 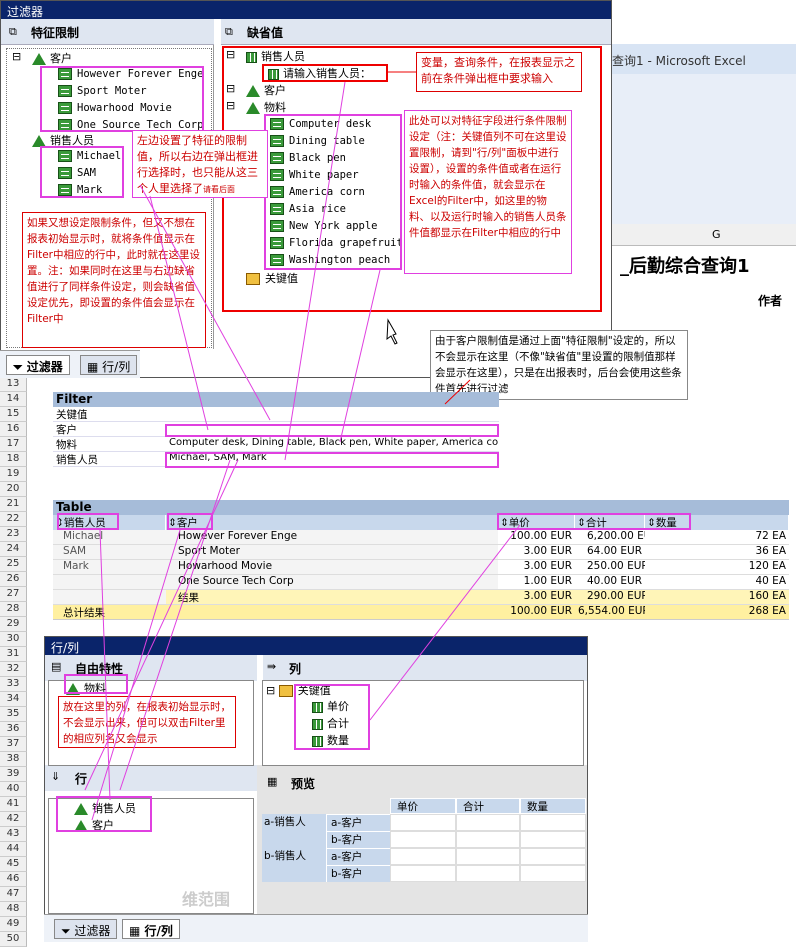 I want to click on filter-customer-box, so click(x=332, y=430).